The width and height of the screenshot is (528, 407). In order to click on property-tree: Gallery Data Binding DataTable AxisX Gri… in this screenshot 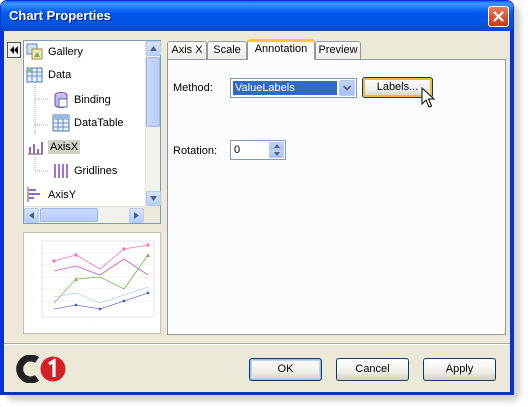, I will do `click(92, 132)`.